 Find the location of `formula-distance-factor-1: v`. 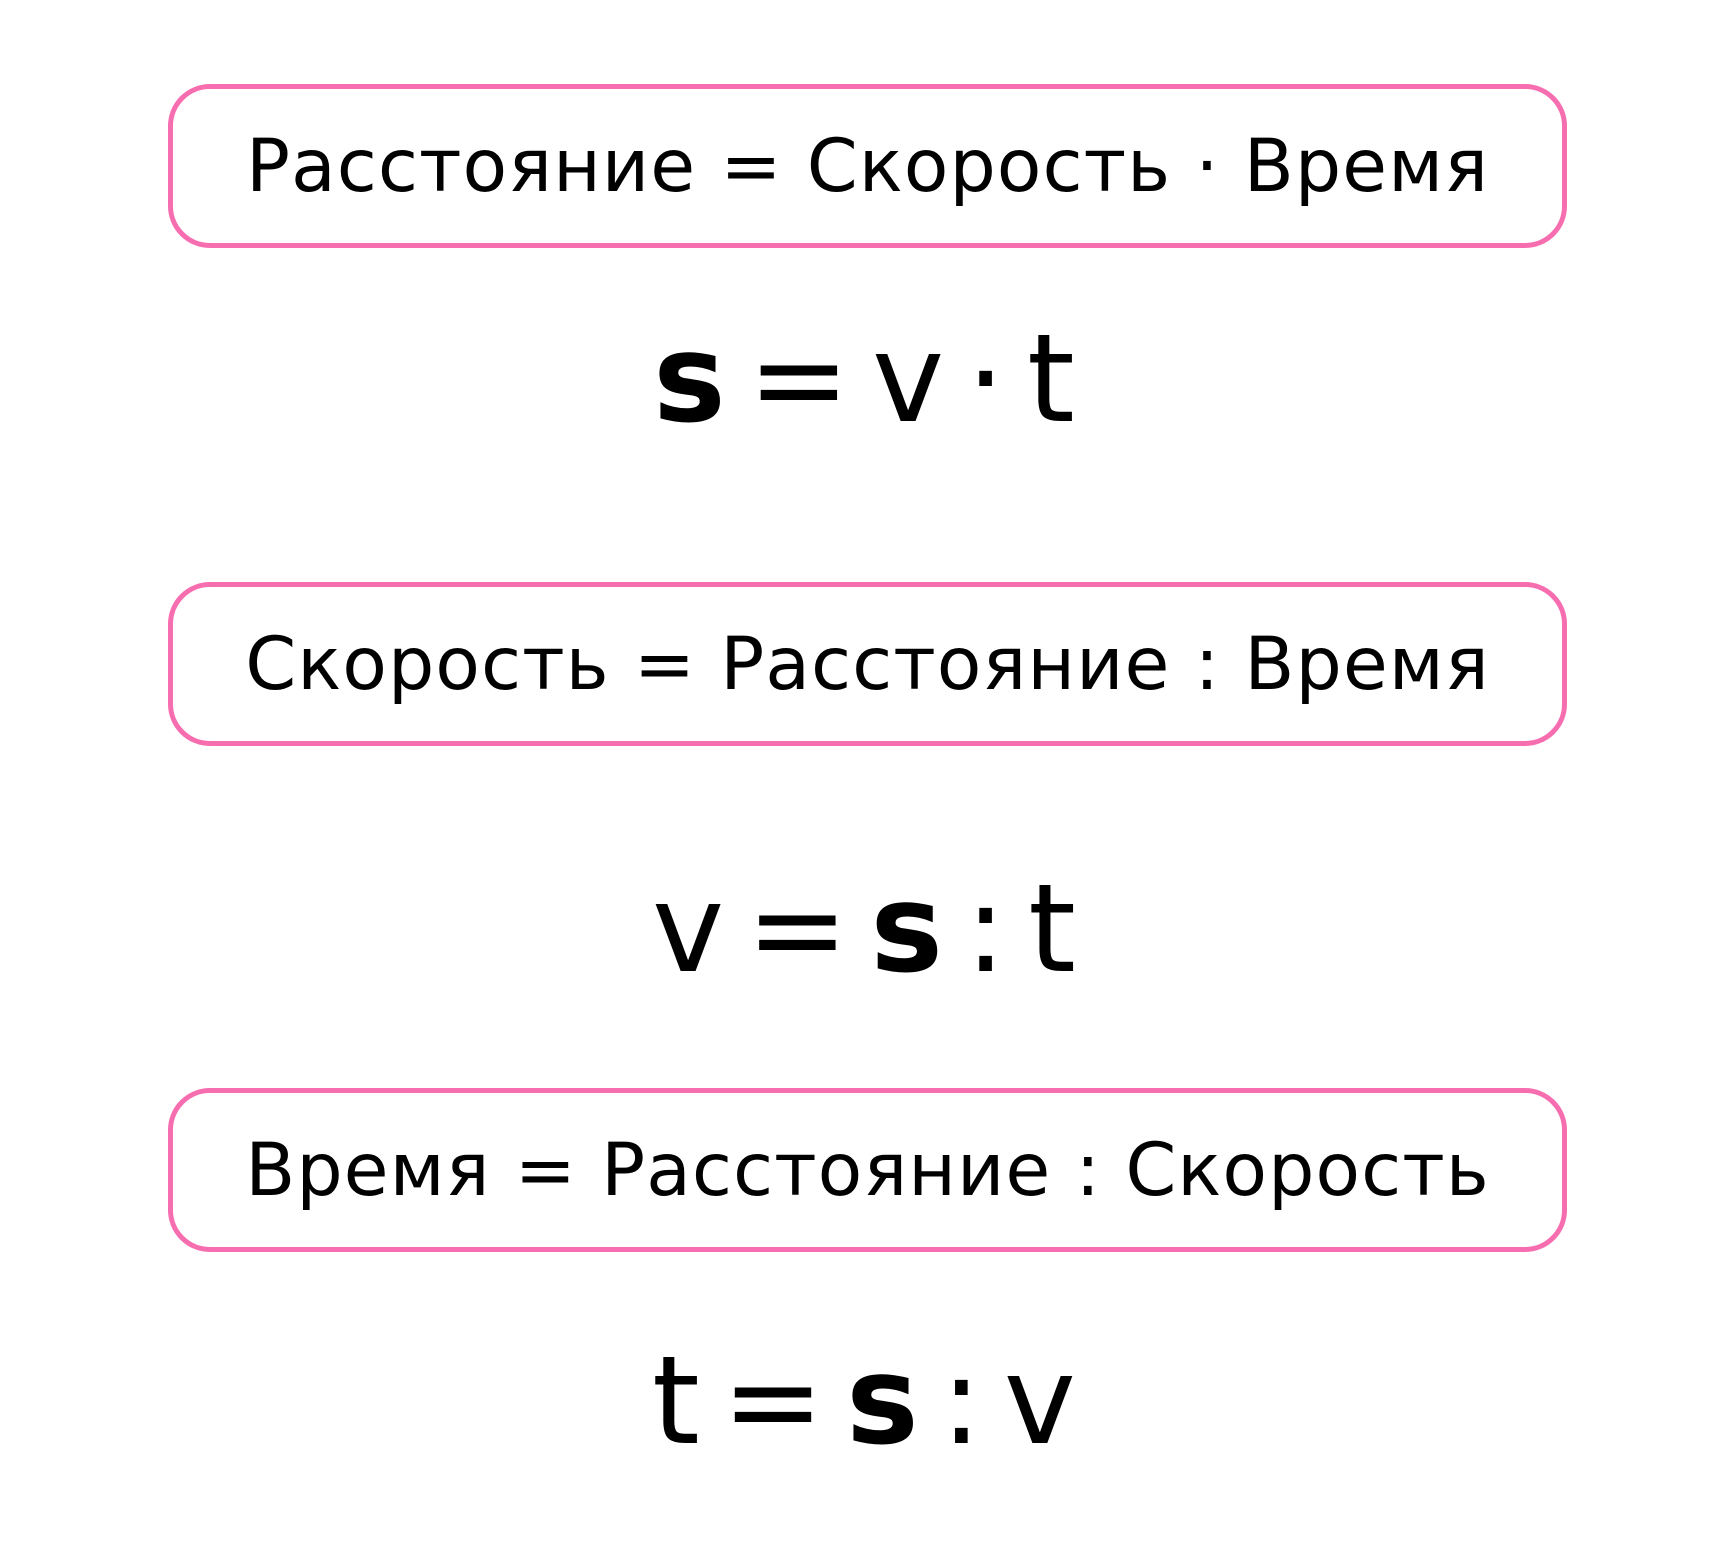

formula-distance-factor-1: v is located at coordinates (908, 379).